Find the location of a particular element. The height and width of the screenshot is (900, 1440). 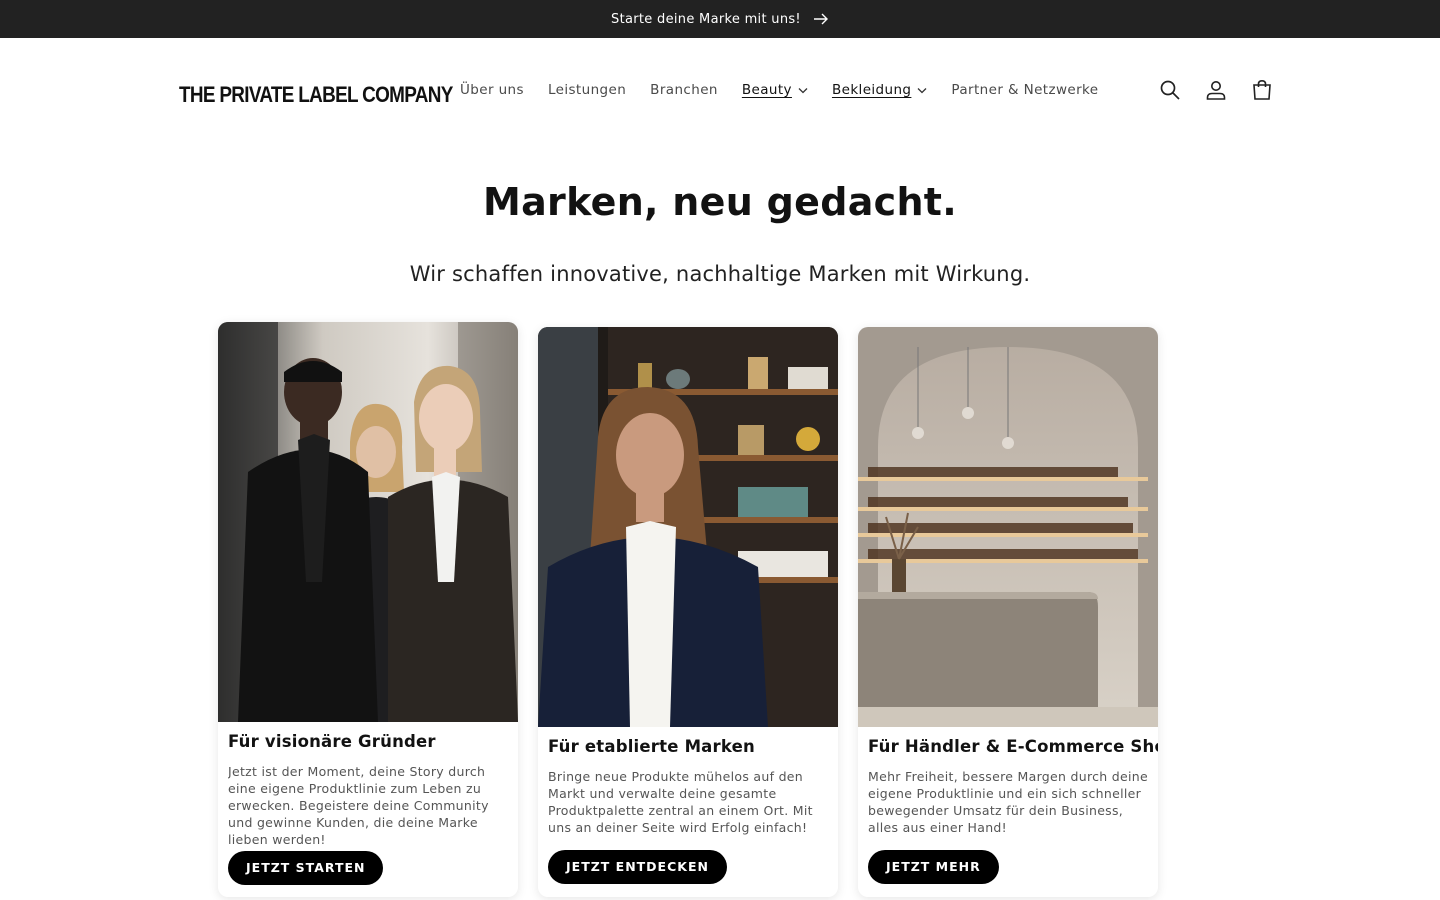

start-button: JETZT STARTEN is located at coordinates (306, 868).